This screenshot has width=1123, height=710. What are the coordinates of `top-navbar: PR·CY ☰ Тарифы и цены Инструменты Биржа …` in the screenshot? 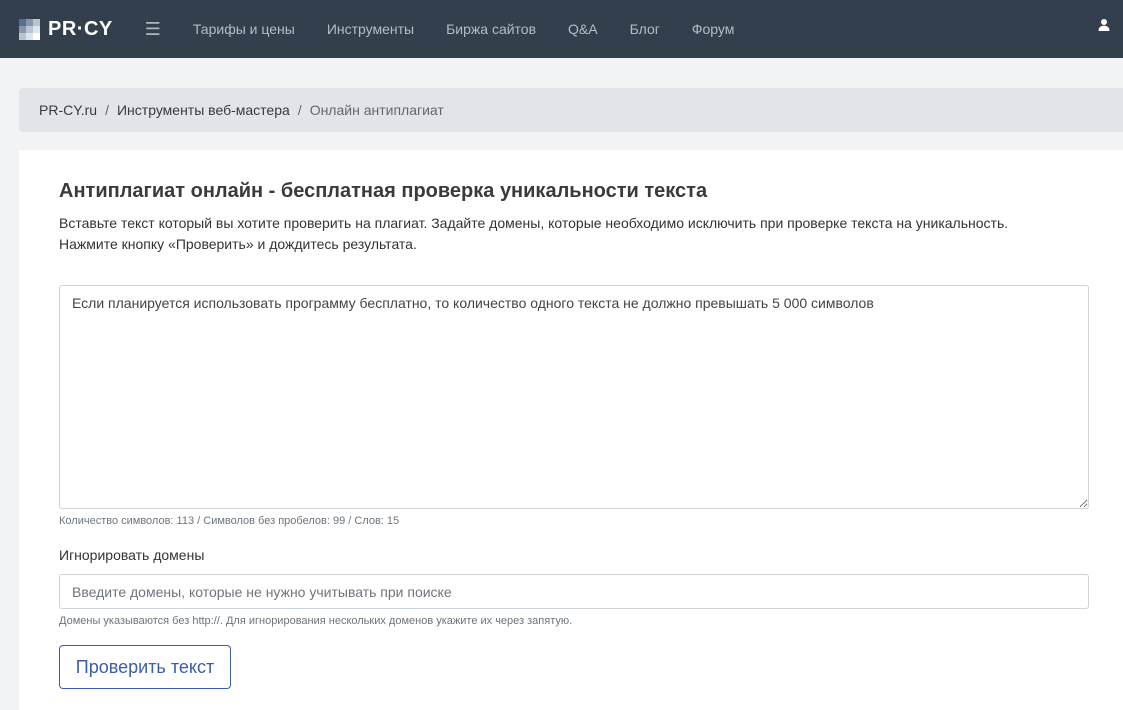 It's located at (561, 29).